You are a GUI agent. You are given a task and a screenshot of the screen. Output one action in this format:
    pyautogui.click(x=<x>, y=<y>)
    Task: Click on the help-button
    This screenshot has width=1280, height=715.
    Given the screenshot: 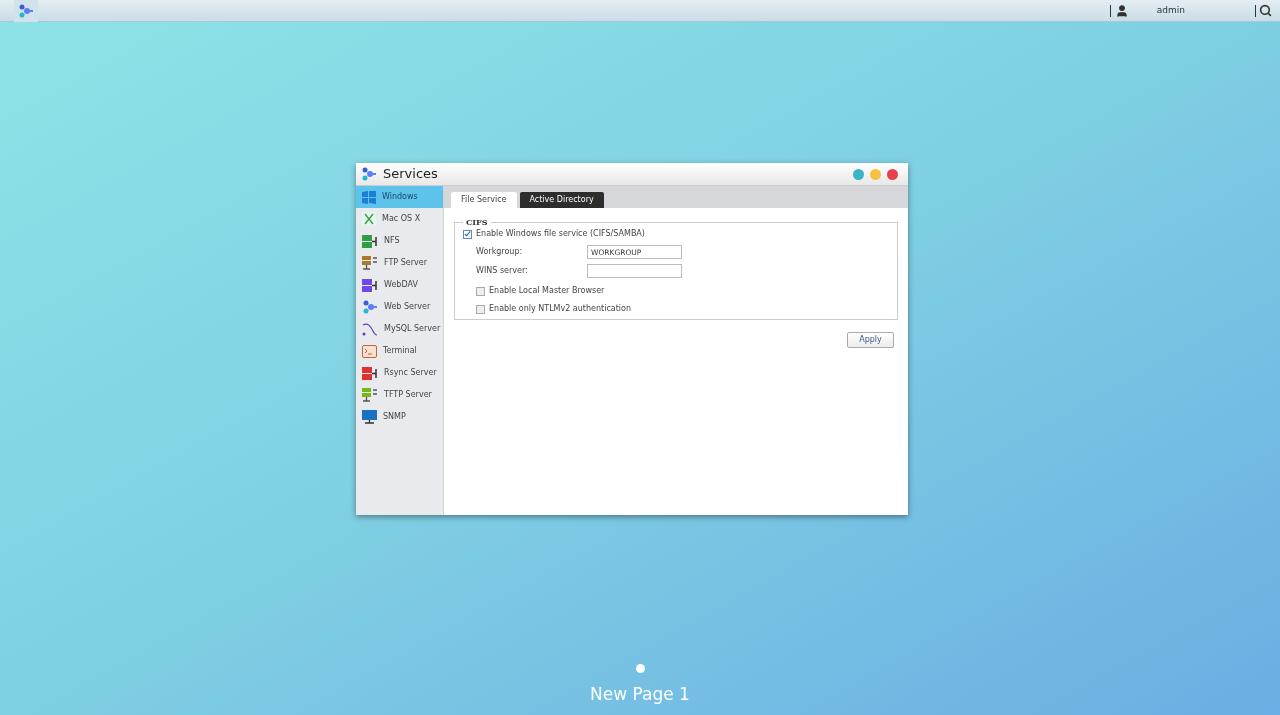 What is the action you would take?
    pyautogui.click(x=858, y=174)
    